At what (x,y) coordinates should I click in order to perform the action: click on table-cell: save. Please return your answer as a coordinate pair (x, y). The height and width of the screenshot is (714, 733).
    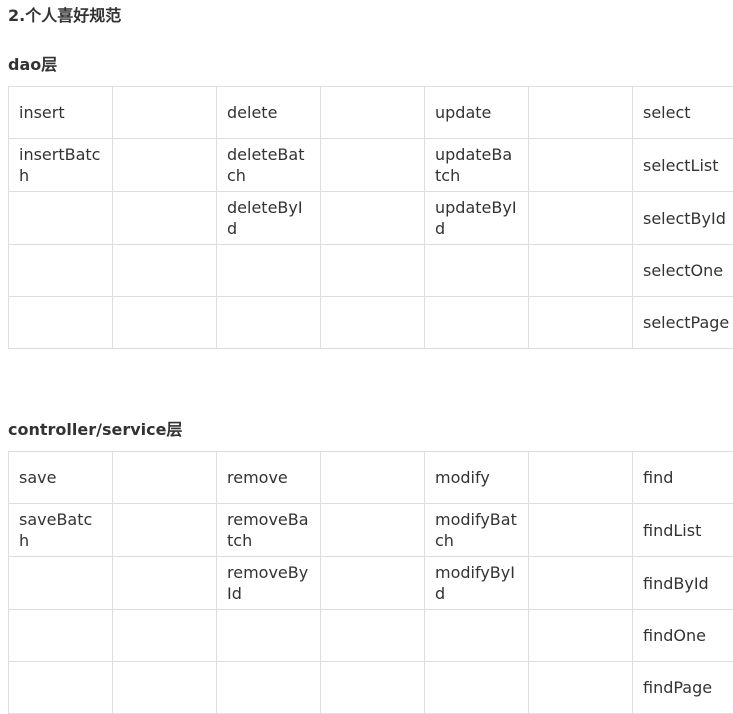
    Looking at the image, I should click on (61, 478).